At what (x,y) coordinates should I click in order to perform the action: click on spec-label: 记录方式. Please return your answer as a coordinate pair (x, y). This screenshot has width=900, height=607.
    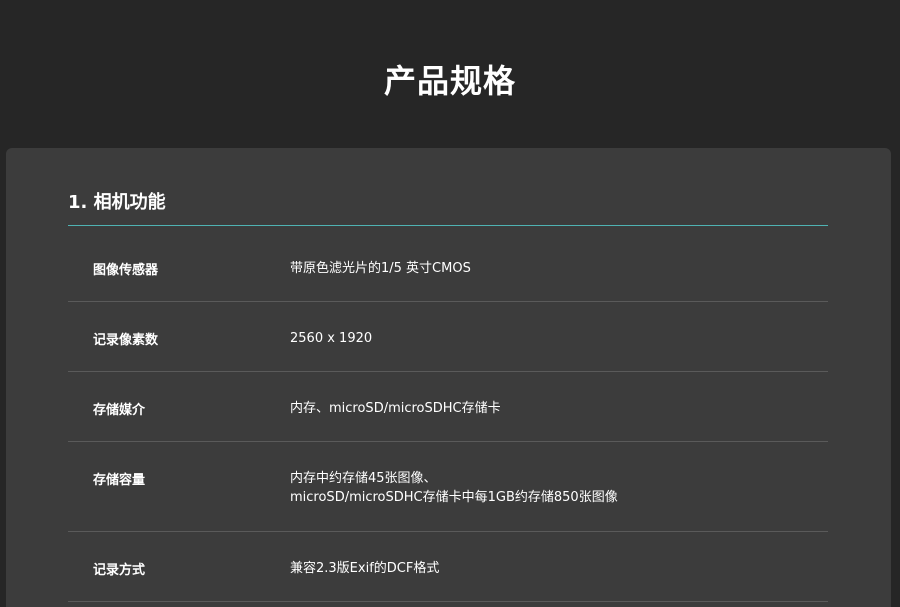
    Looking at the image, I should click on (119, 570).